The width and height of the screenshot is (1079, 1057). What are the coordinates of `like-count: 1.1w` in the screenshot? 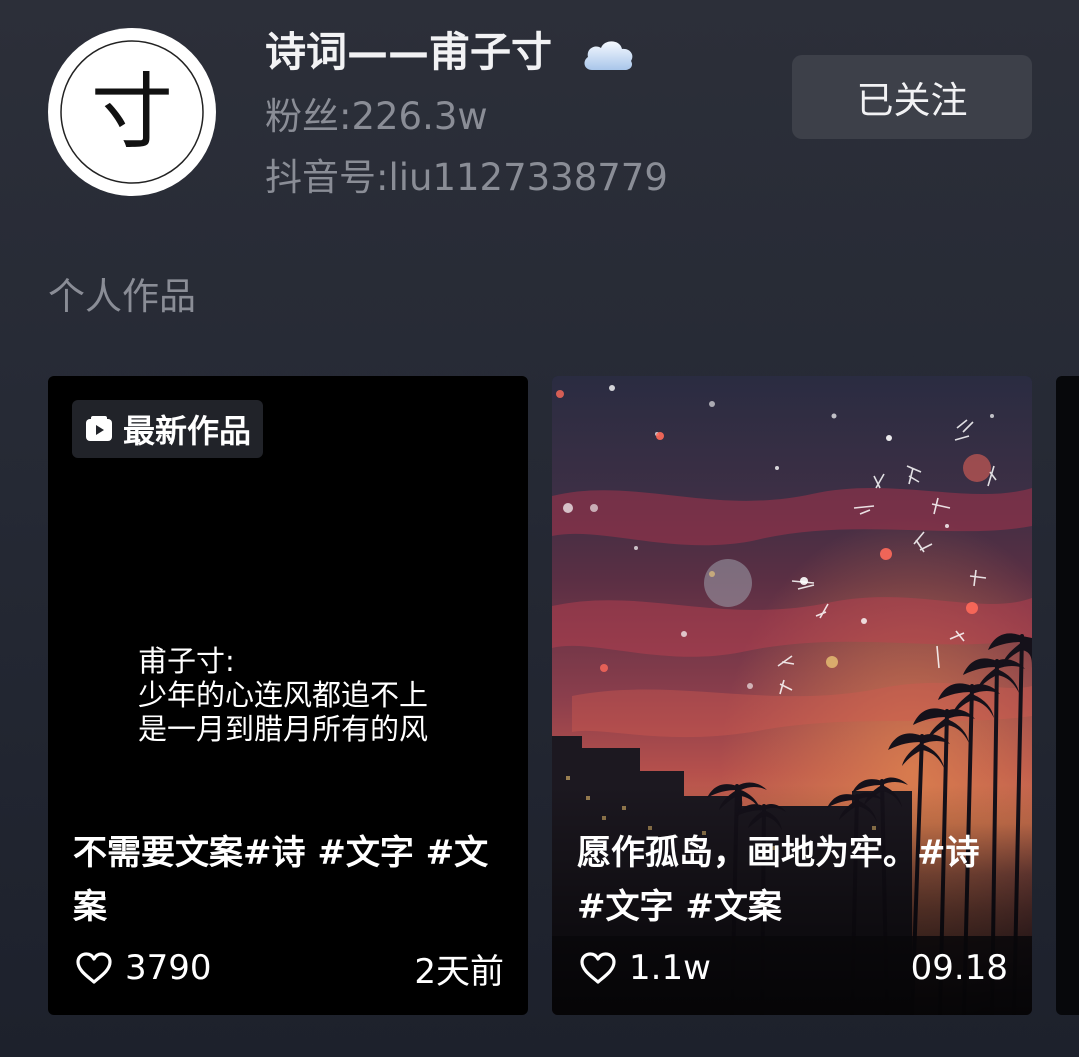 It's located at (670, 968).